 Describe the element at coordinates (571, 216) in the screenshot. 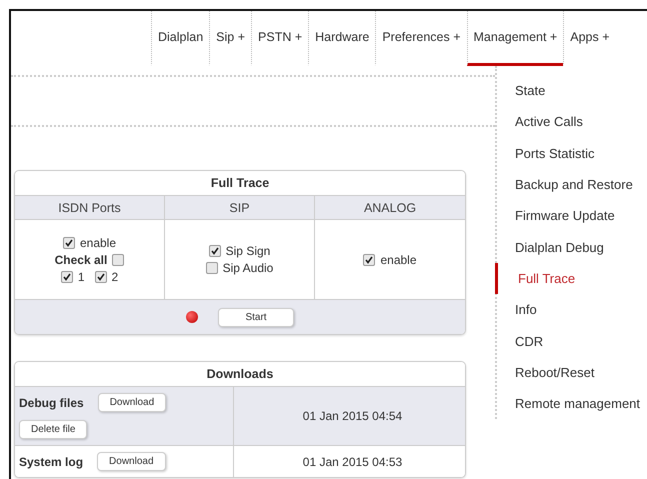

I see `menu-item: Firmware Update` at that location.